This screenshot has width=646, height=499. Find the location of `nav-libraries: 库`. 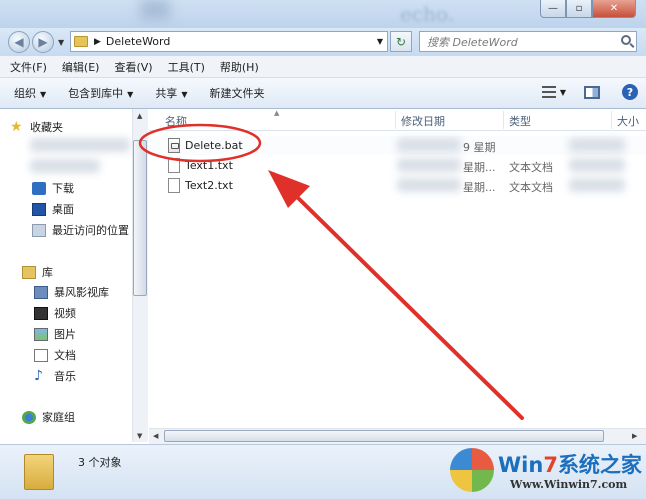

nav-libraries: 库 is located at coordinates (37, 272).